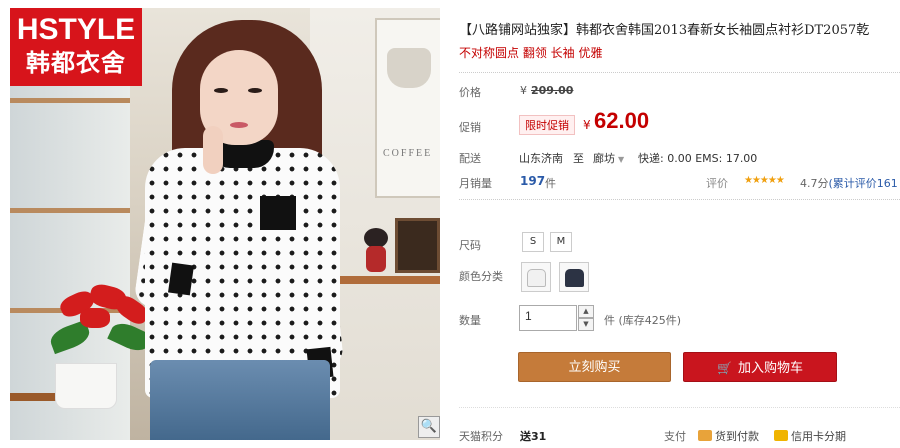 This screenshot has height=448, width=900. What do you see at coordinates (561, 242) in the screenshot?
I see `size-option-m: M` at bounding box center [561, 242].